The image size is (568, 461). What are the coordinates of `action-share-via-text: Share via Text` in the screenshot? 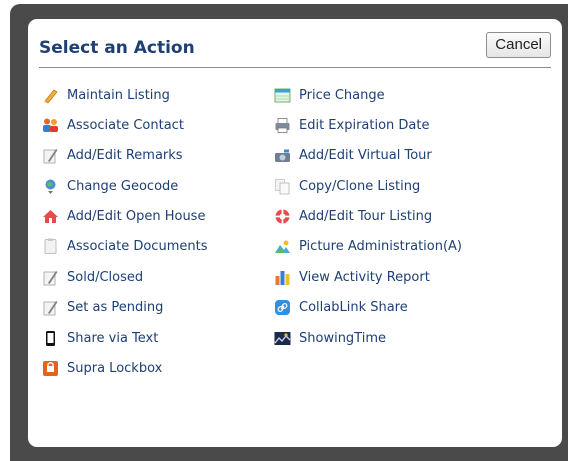 It's located at (124, 338).